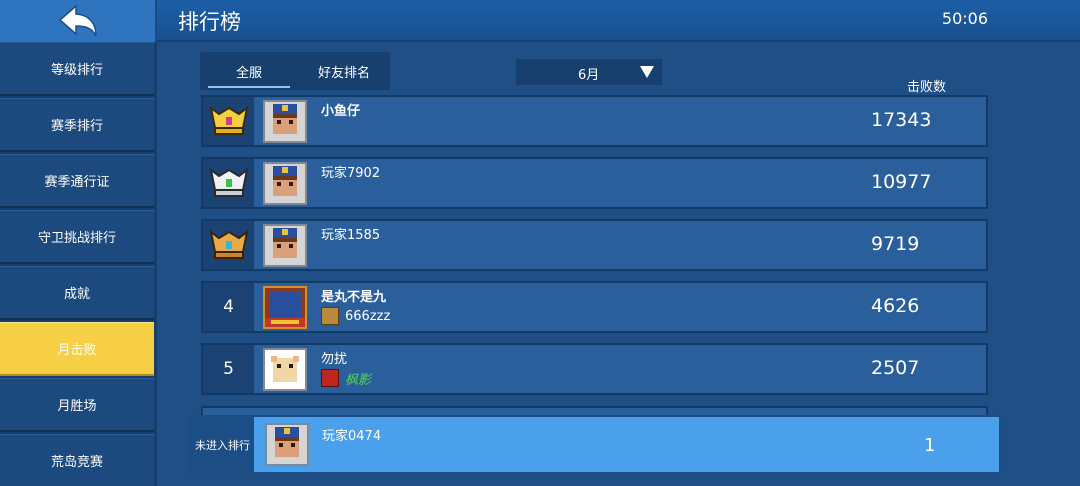  What do you see at coordinates (594, 121) in the screenshot?
I see `table-row: 小鱼仔 17343` at bounding box center [594, 121].